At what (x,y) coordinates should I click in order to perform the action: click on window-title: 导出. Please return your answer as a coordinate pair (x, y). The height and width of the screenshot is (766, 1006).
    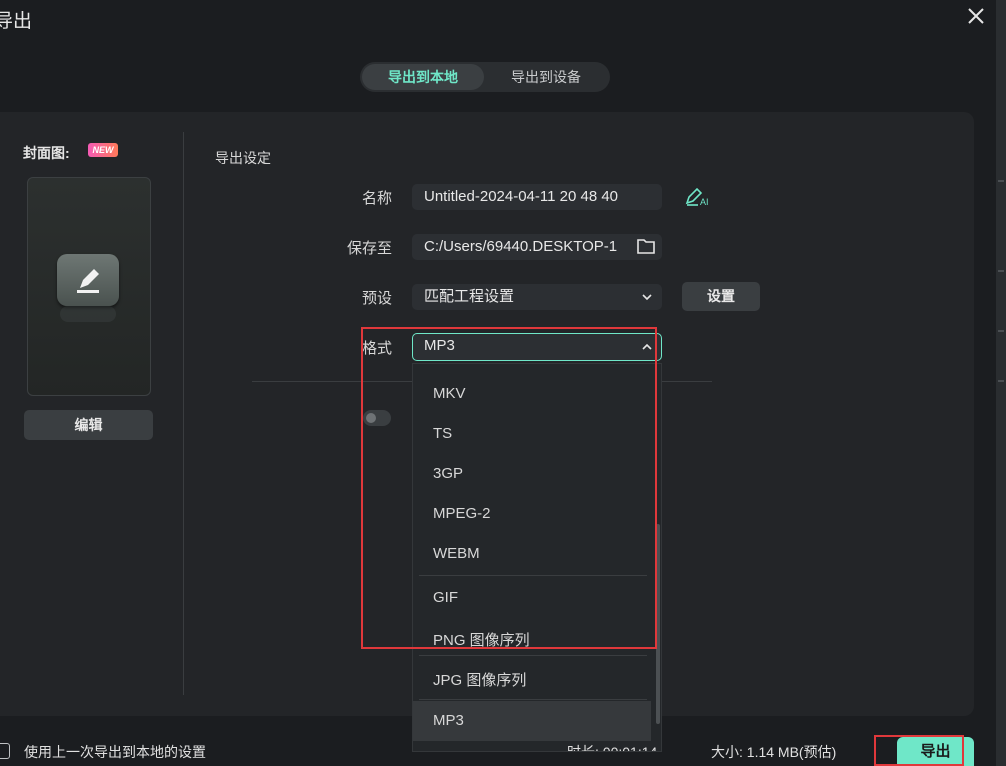
    Looking at the image, I should click on (16, 21).